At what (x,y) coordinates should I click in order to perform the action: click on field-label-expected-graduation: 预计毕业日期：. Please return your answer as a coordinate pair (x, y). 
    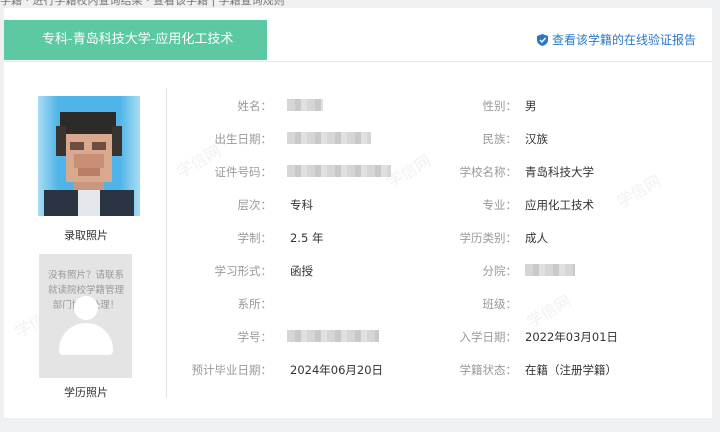
    Looking at the image, I should click on (232, 370).